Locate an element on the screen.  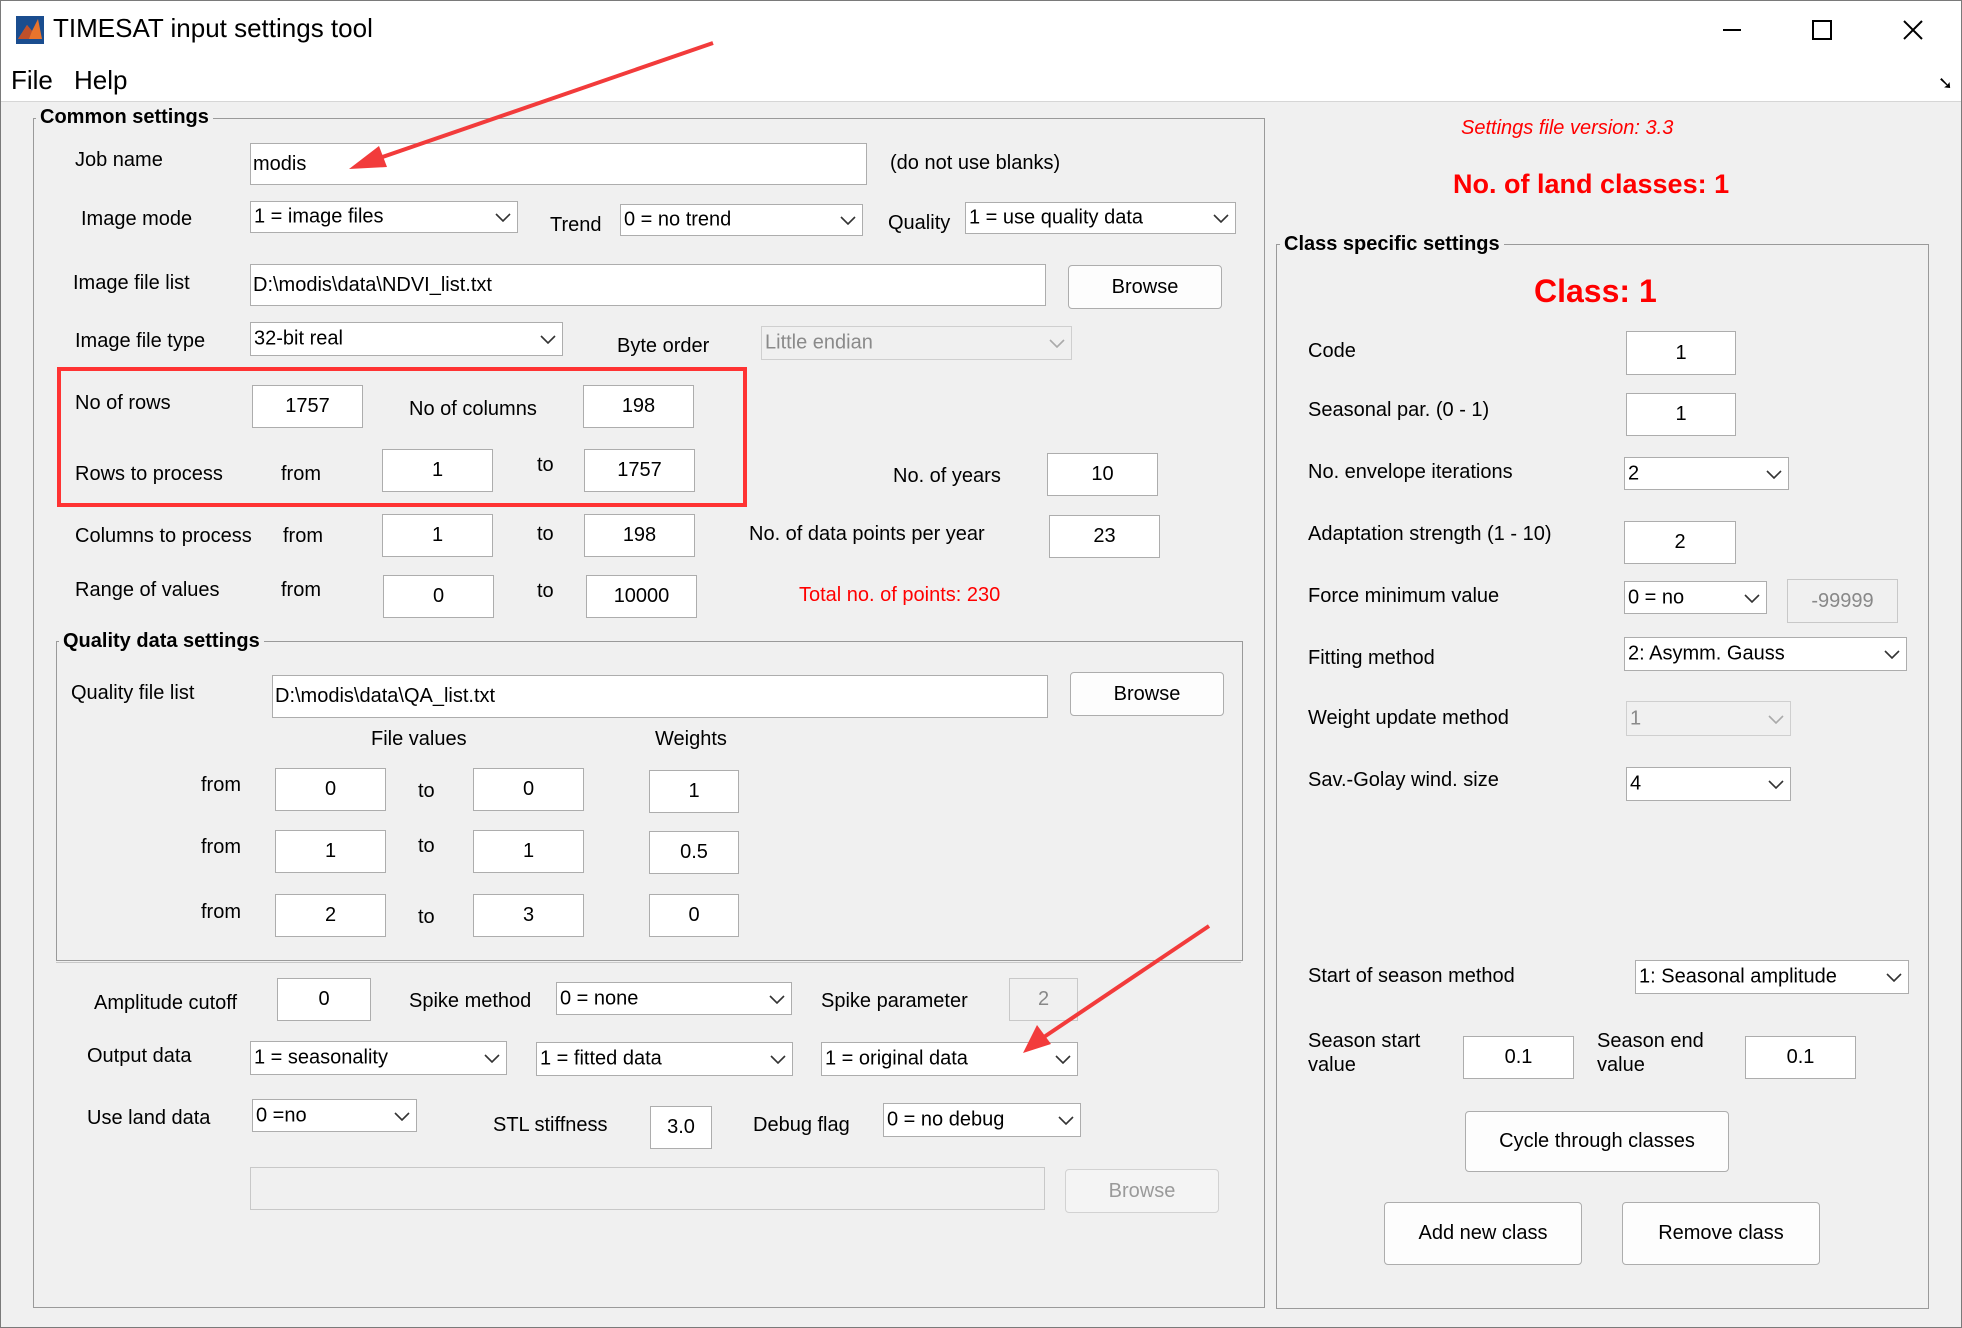
quality-row-1-to-input: 0 is located at coordinates (528, 789).